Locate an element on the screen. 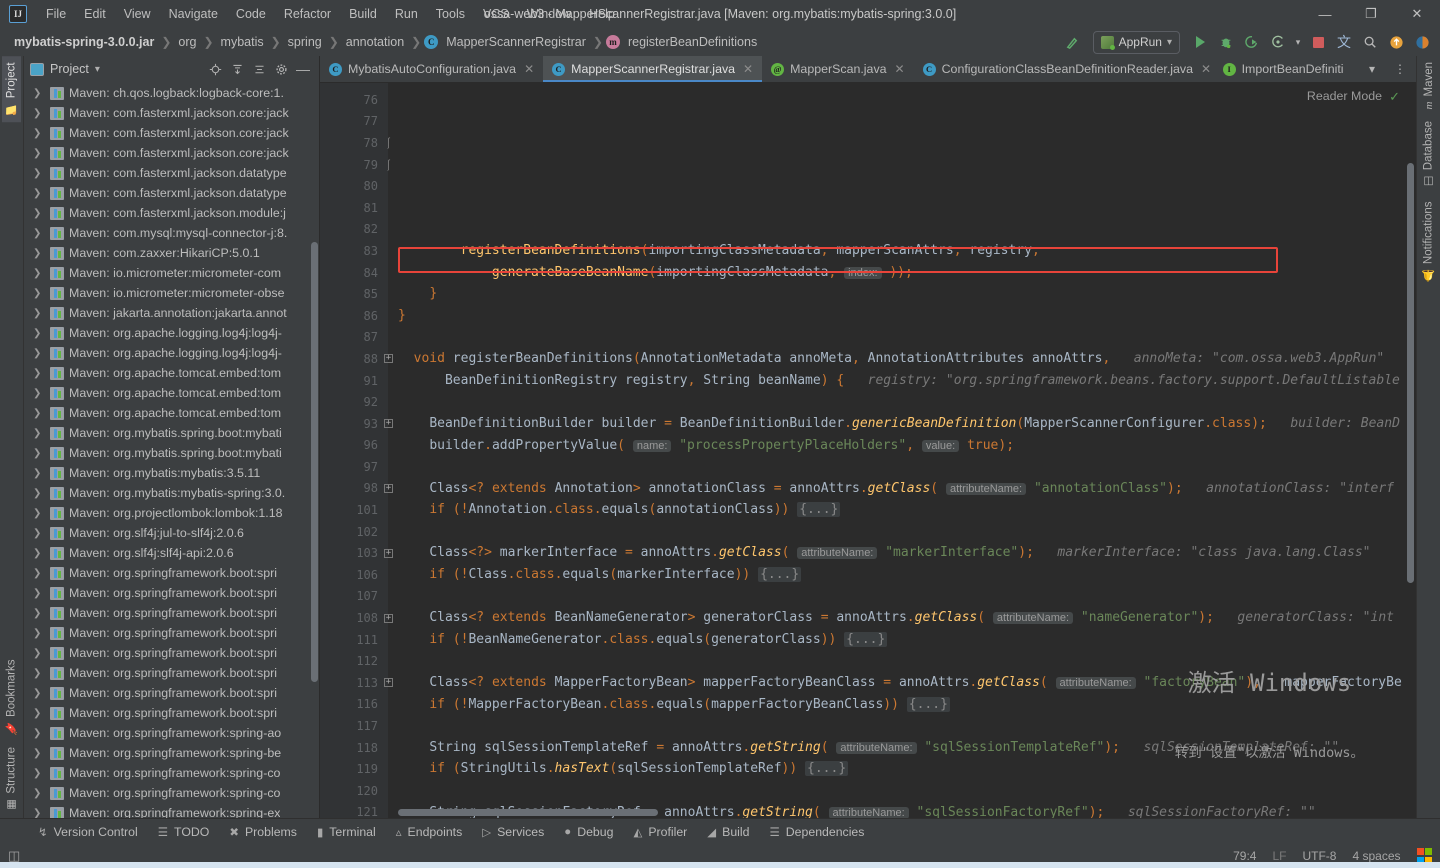 This screenshot has height=868, width=1440. bottom-tab-todo: ☰ TODO is located at coordinates (184, 832).